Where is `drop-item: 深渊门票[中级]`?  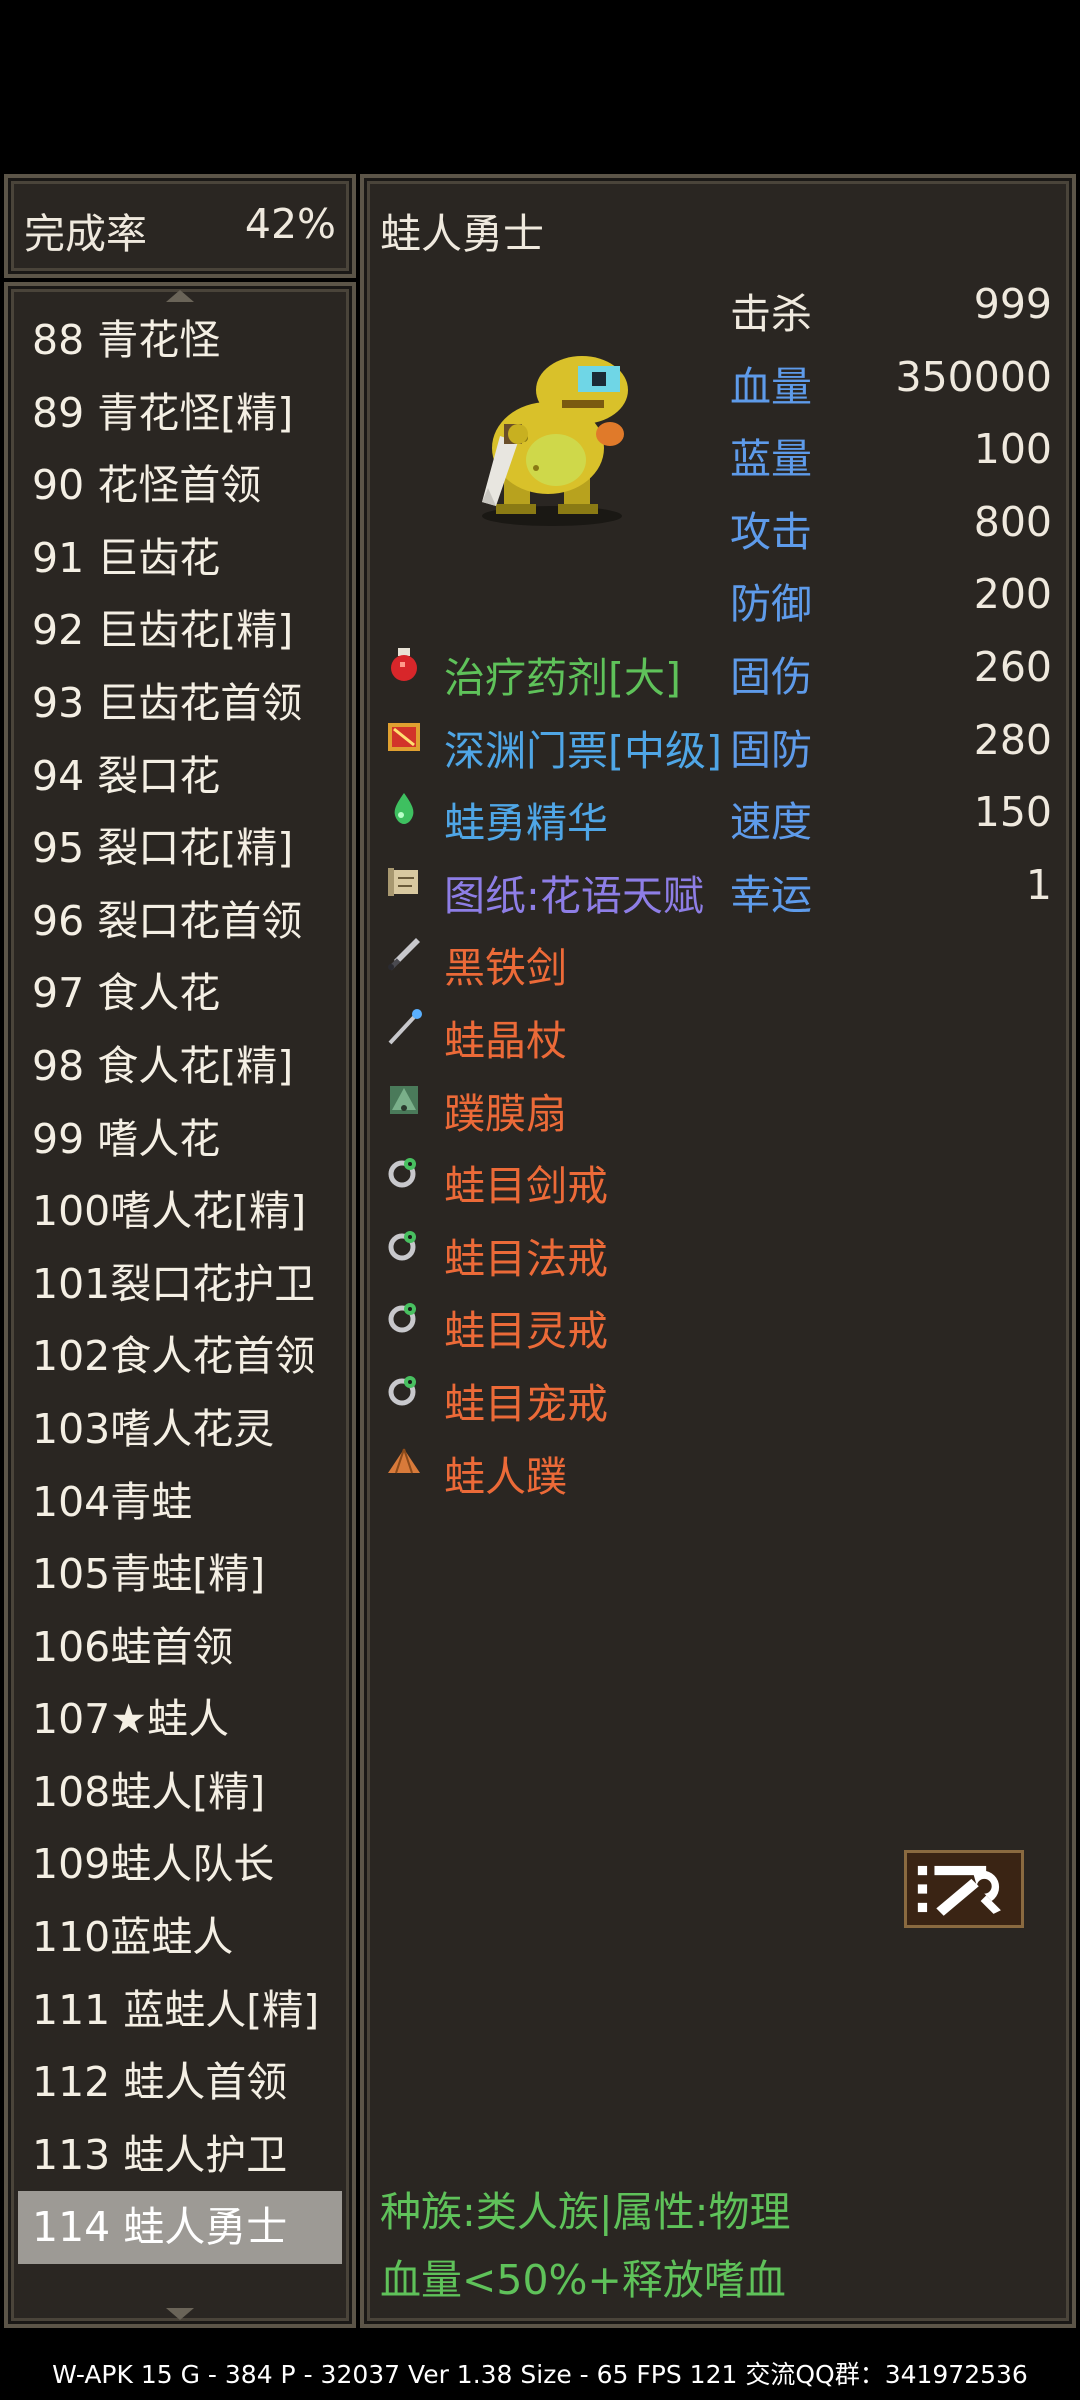 drop-item: 深渊门票[中级] is located at coordinates (564, 739).